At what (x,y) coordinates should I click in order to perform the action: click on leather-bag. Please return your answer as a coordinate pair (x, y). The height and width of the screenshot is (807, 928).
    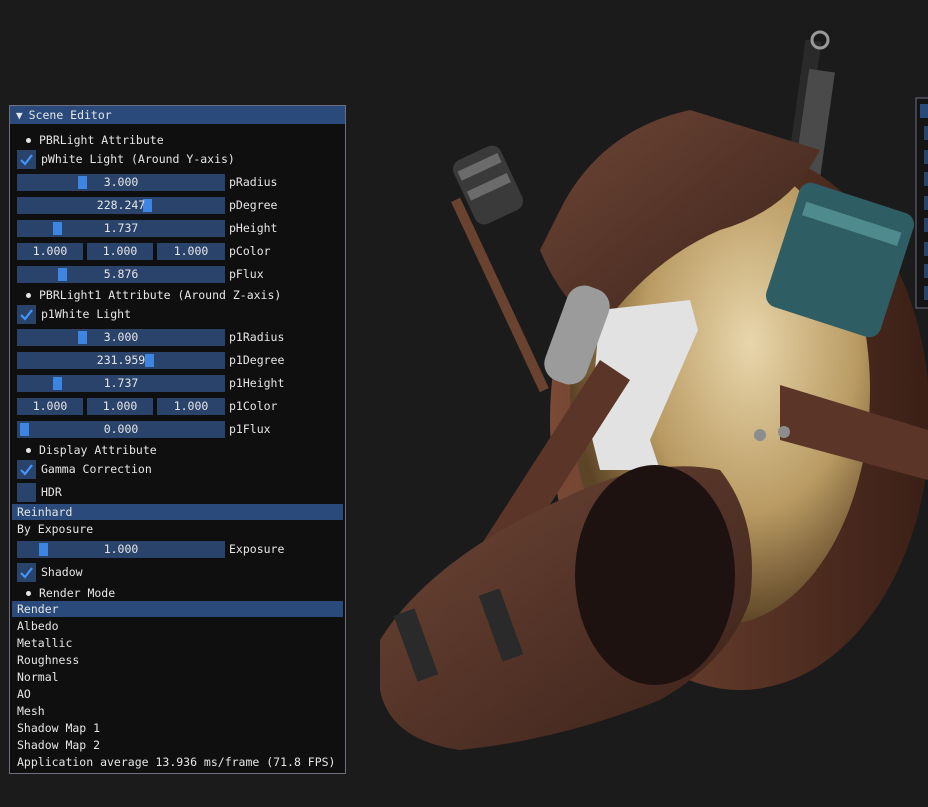
    Looking at the image, I should click on (566, 607).